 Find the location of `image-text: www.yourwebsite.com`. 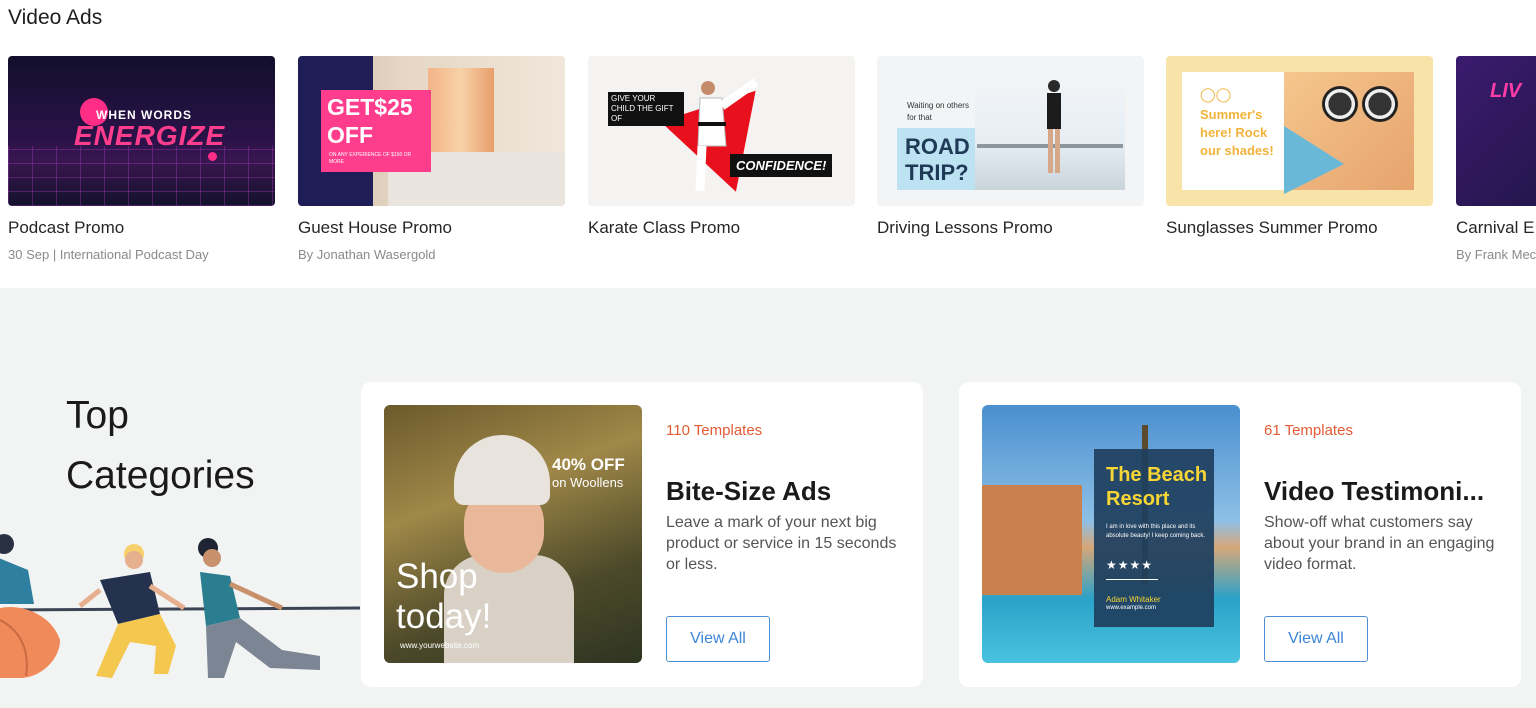

image-text: www.yourwebsite.com is located at coordinates (440, 645).